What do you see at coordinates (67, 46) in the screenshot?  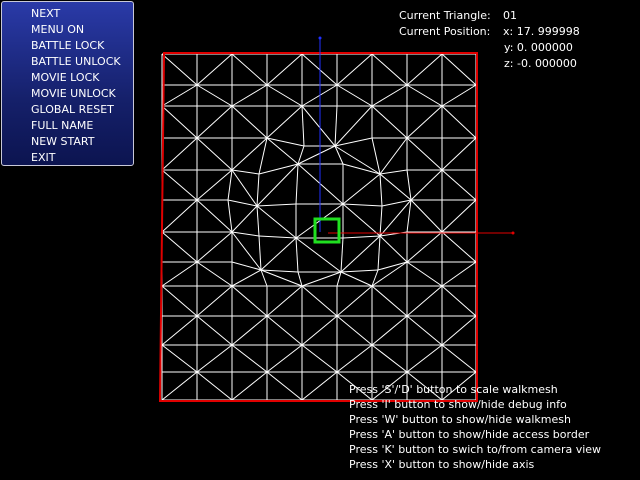 I see `menu-item-battle-lock: BATTLE LOCK` at bounding box center [67, 46].